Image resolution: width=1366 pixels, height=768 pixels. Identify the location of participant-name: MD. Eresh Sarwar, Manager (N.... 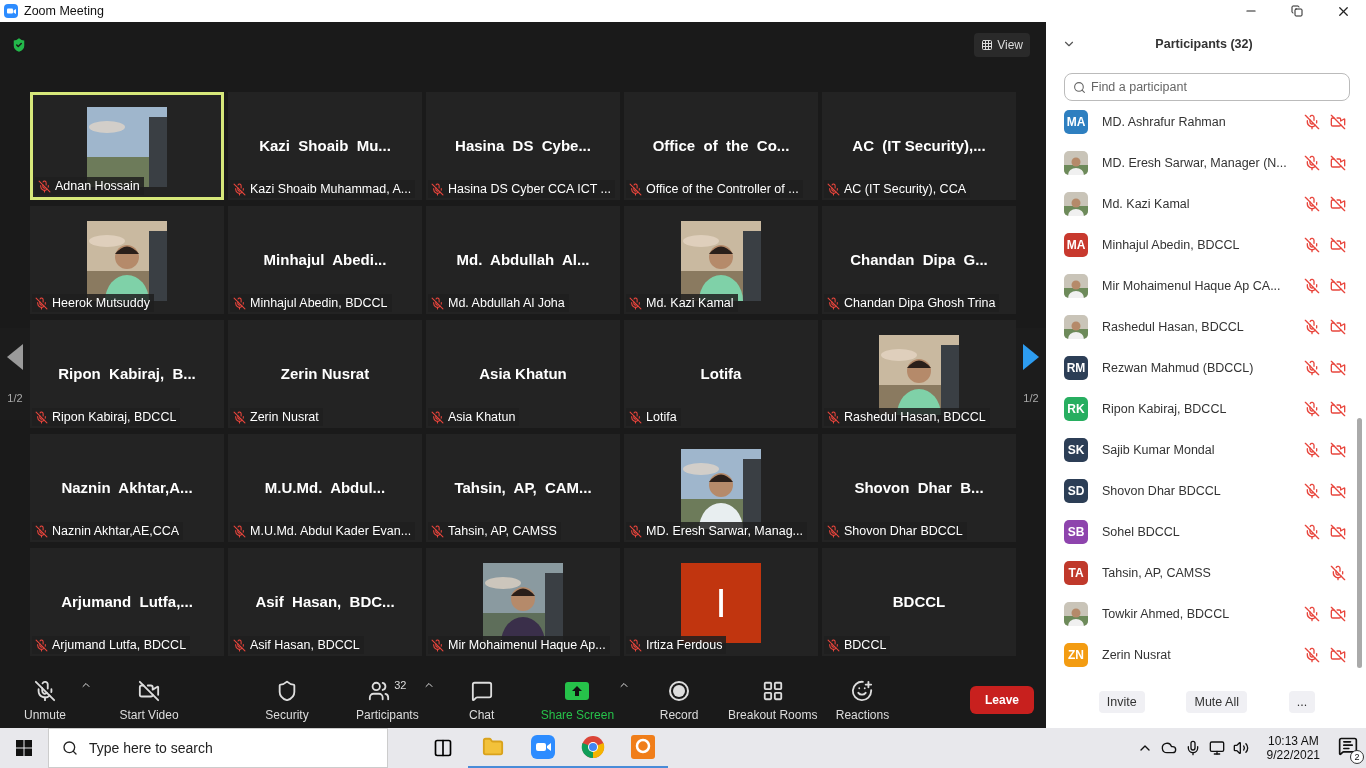
(1195, 162).